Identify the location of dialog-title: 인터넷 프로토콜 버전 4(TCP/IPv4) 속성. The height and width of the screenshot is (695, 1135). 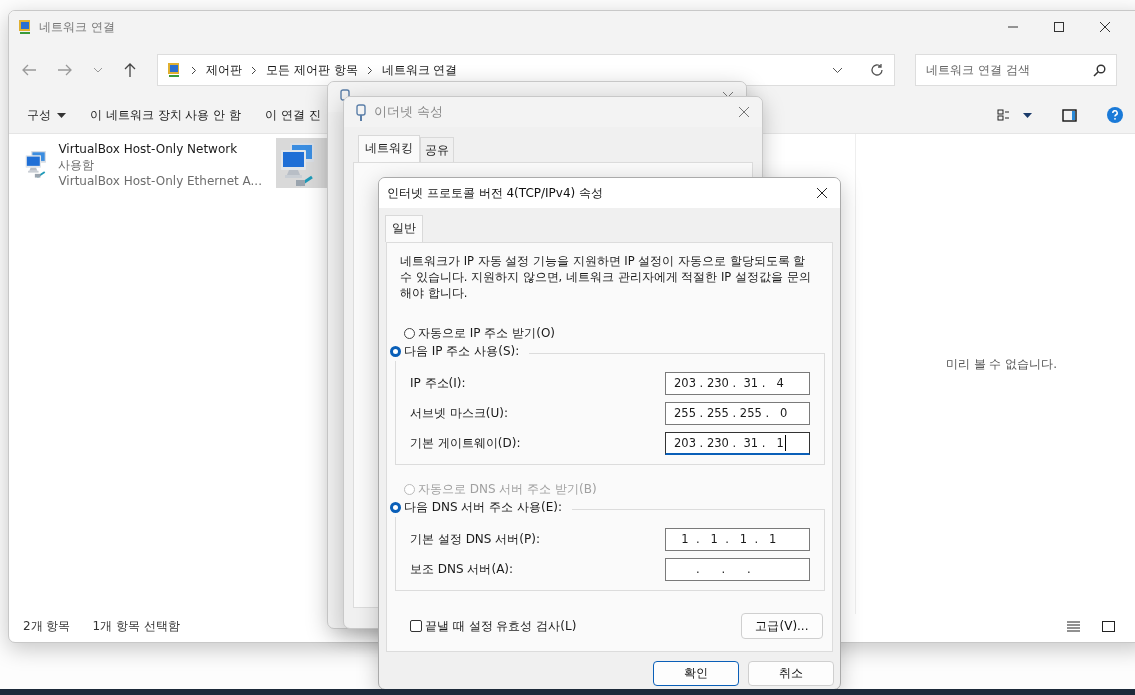
(495, 193).